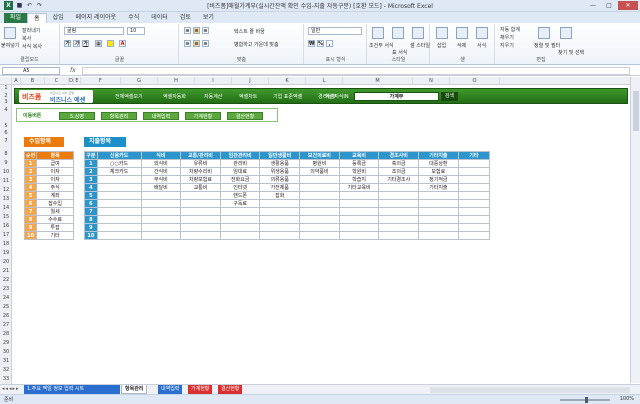 The width and height of the screenshot is (640, 404). What do you see at coordinates (31, 71) in the screenshot?
I see `name-box: A5` at bounding box center [31, 71].